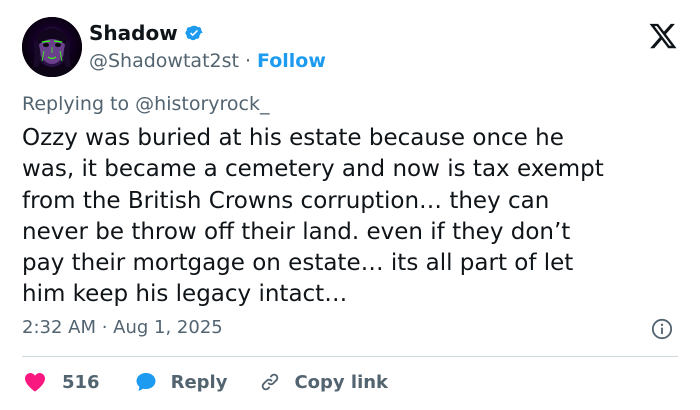  I want to click on name-row: Shadow, so click(146, 33).